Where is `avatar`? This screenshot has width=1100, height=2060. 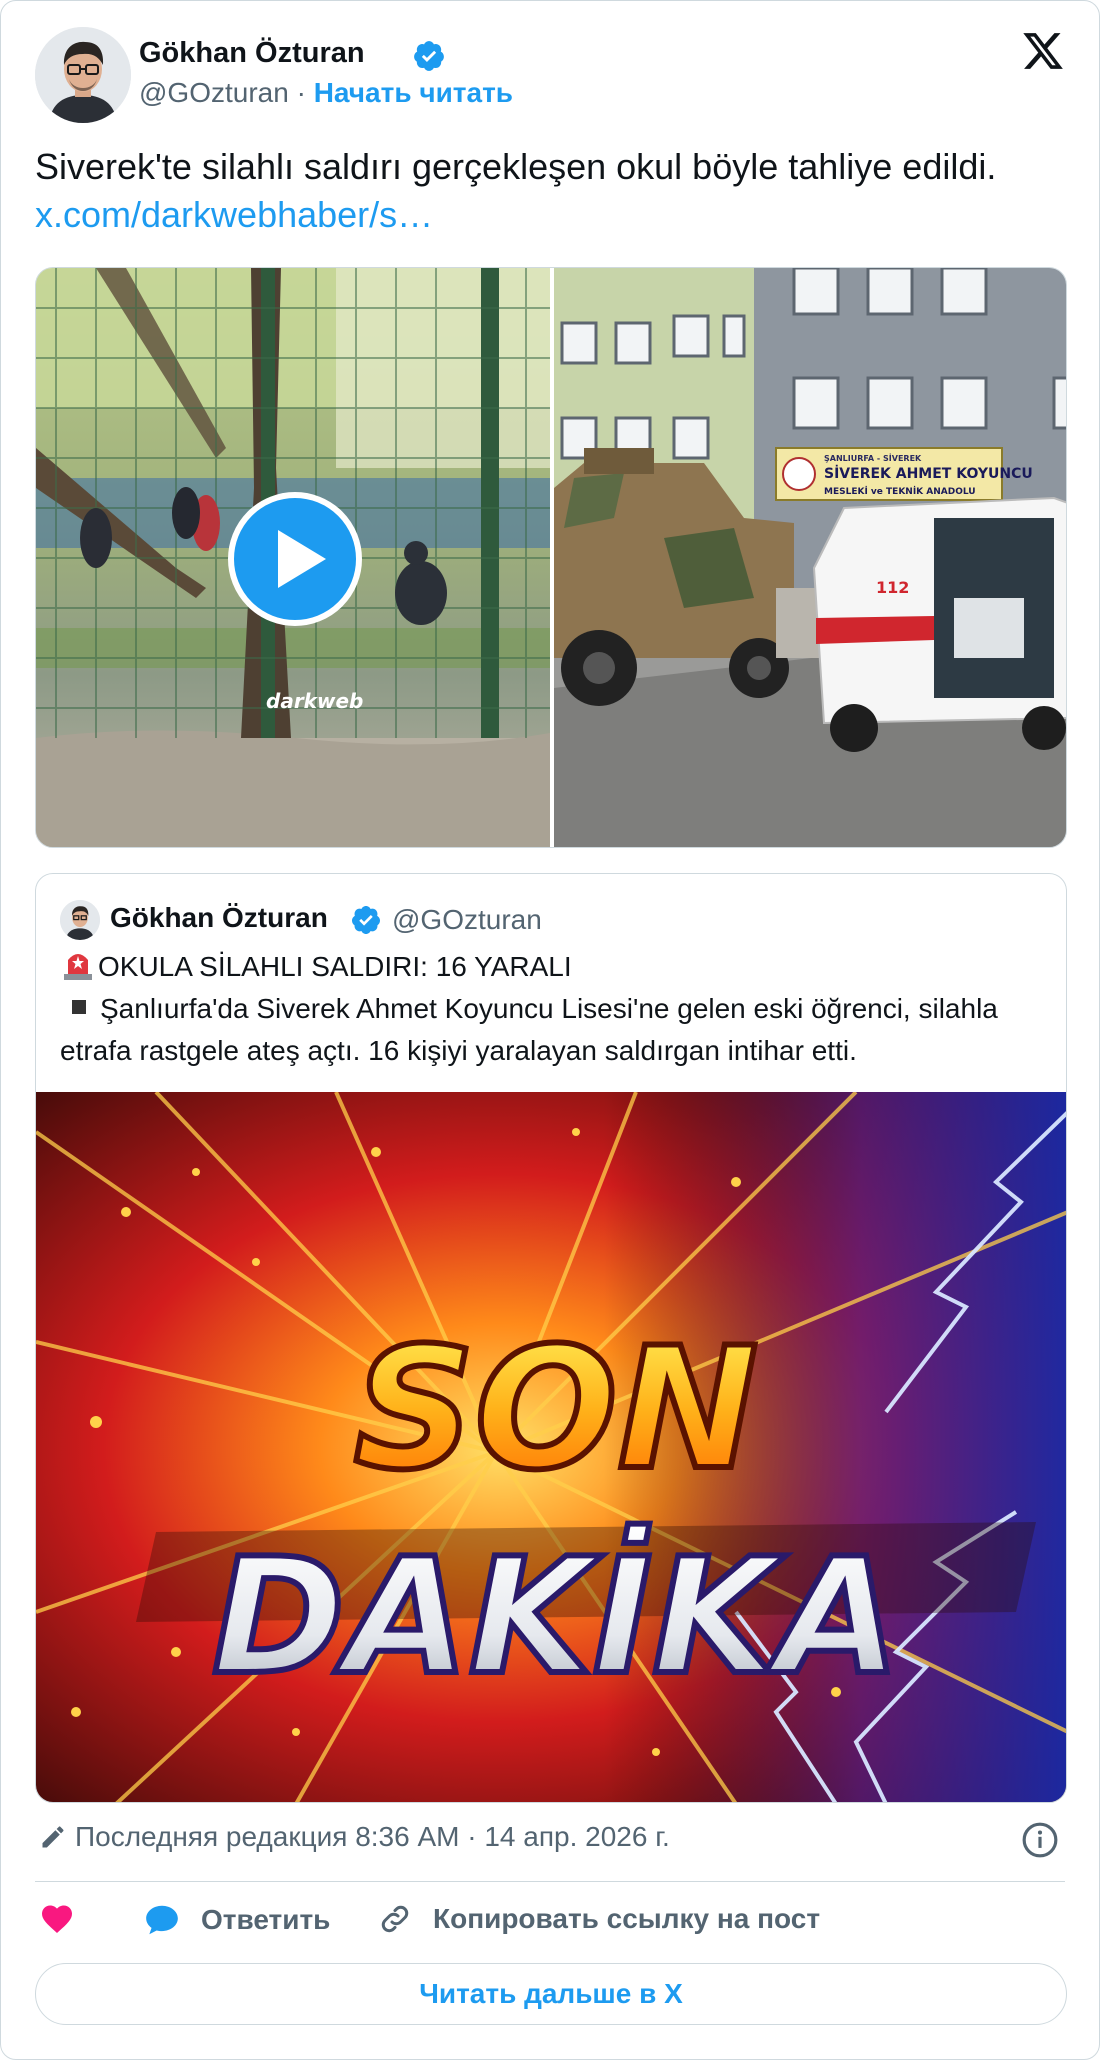 avatar is located at coordinates (83, 75).